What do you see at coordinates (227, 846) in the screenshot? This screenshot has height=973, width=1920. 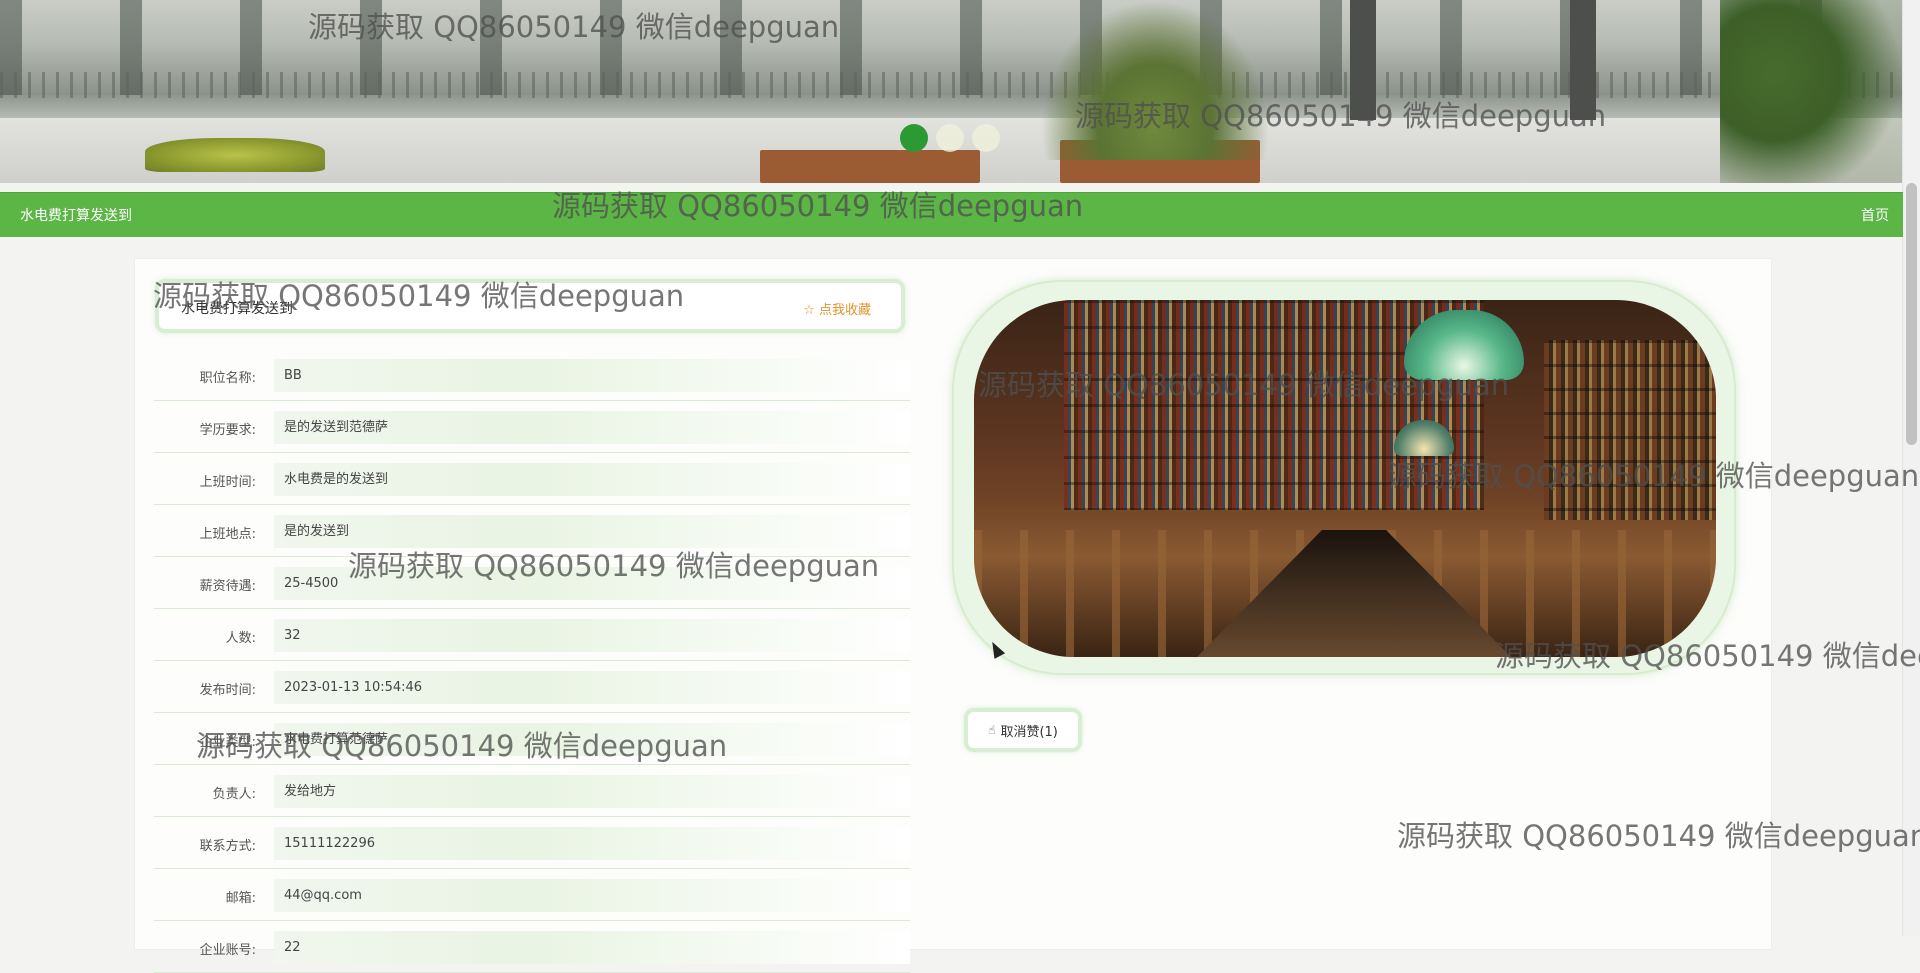 I see `field-label: 联系方式:` at bounding box center [227, 846].